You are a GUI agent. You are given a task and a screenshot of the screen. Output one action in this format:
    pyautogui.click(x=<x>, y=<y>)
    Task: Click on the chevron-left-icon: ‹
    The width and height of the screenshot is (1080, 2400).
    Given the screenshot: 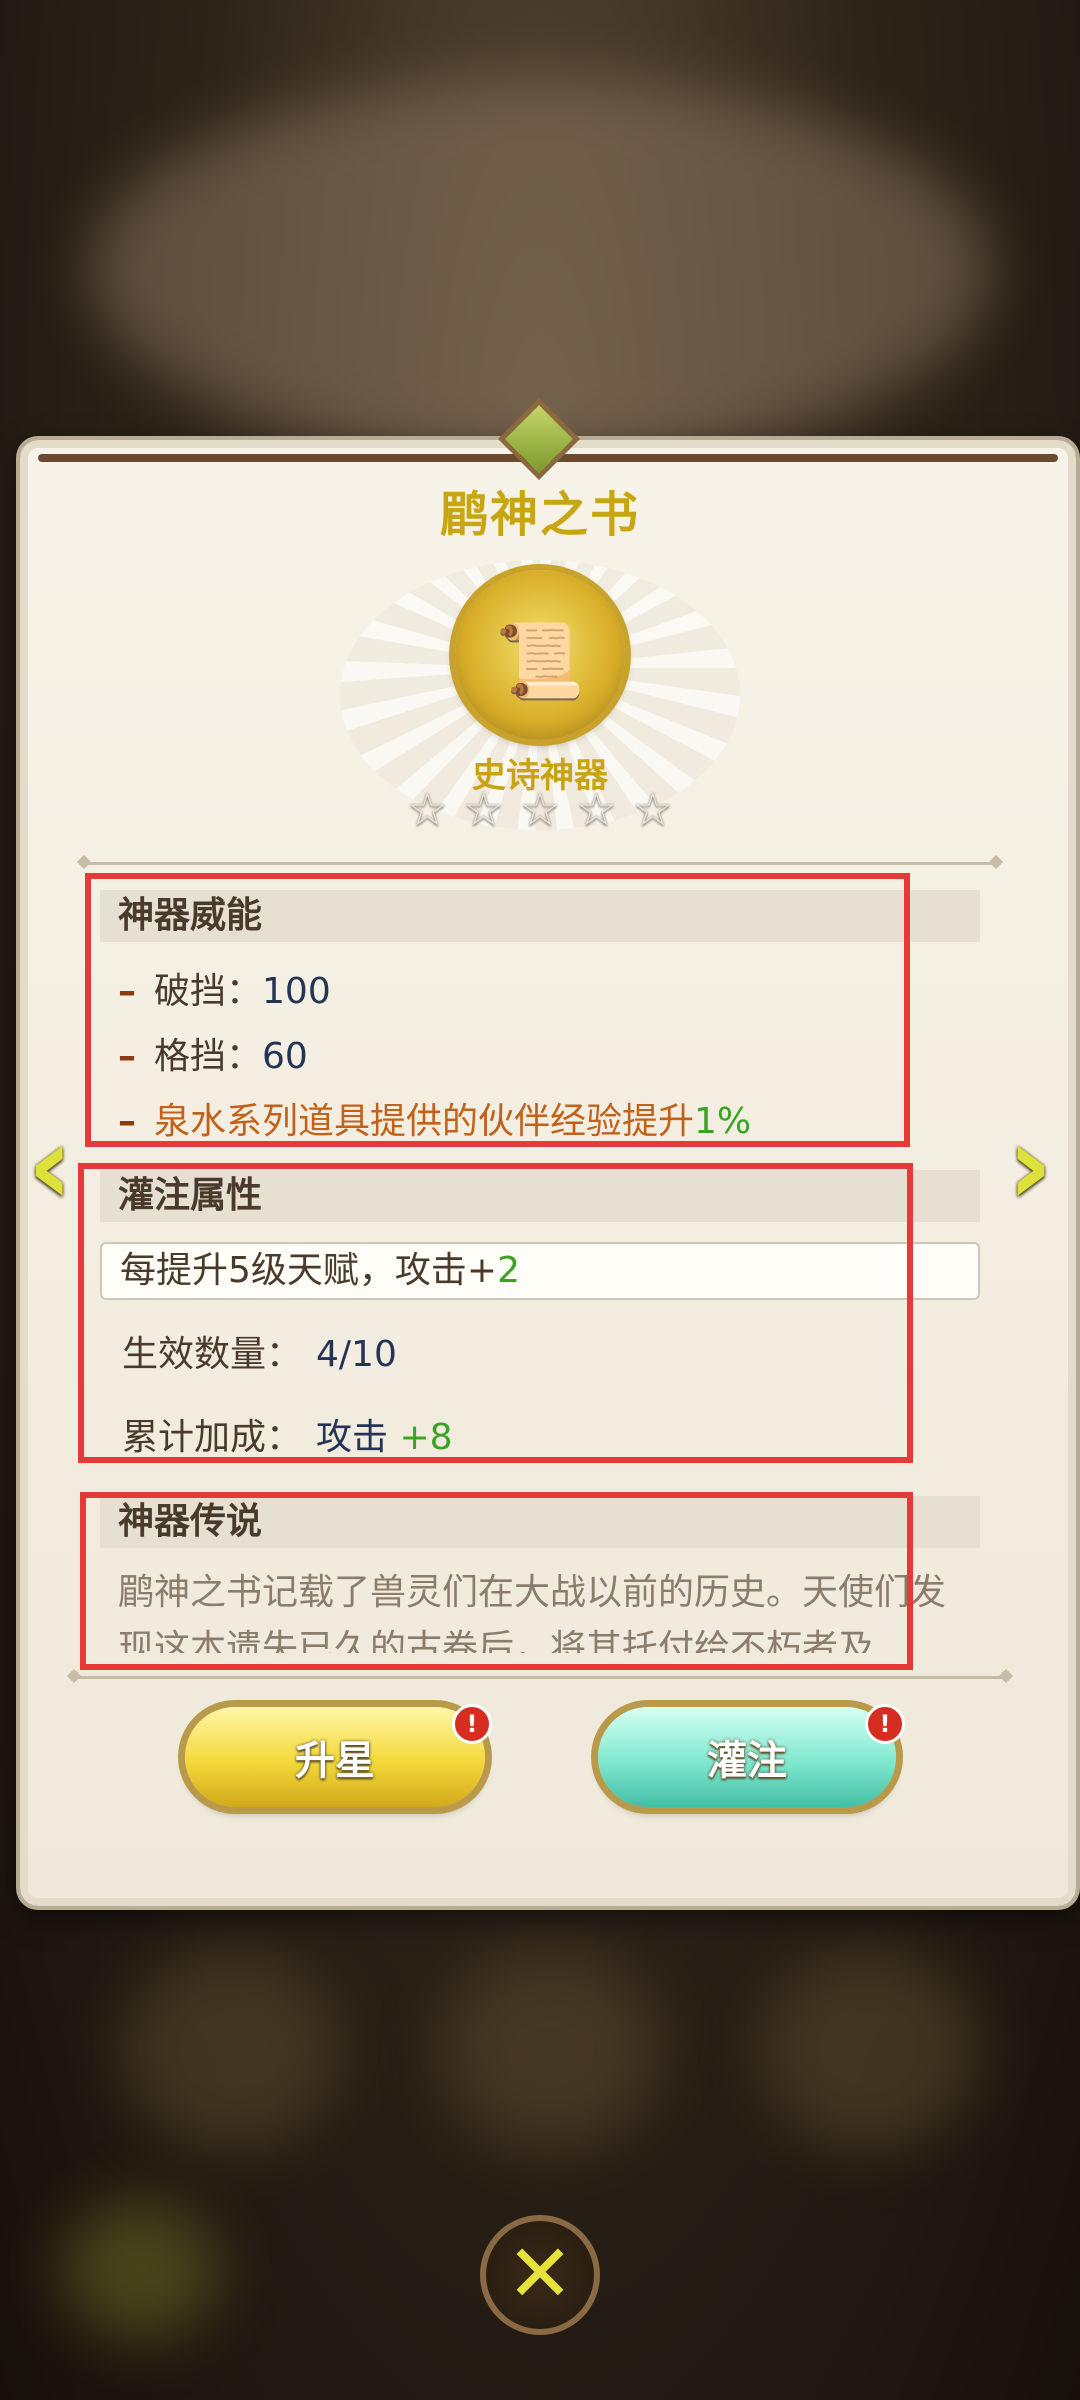 What is the action you would take?
    pyautogui.click(x=50, y=1165)
    